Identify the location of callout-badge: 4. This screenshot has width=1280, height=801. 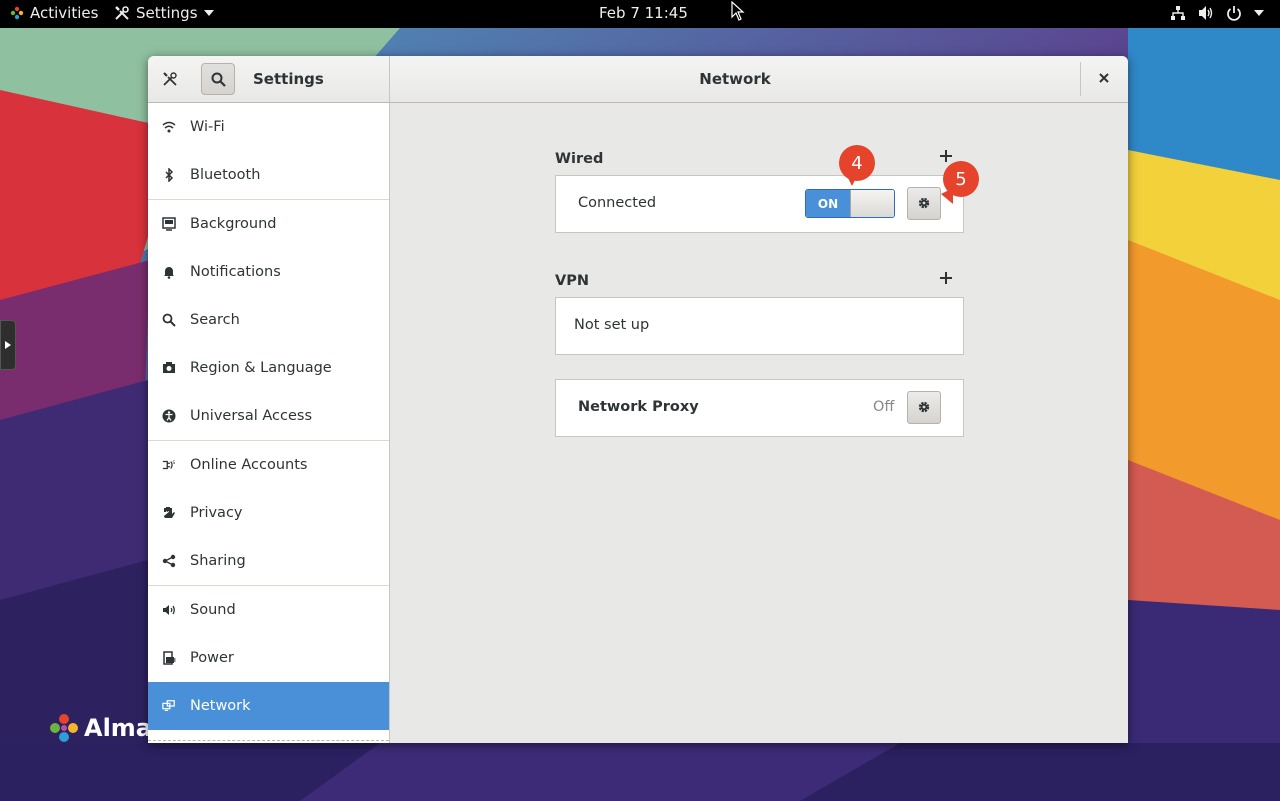
(857, 163).